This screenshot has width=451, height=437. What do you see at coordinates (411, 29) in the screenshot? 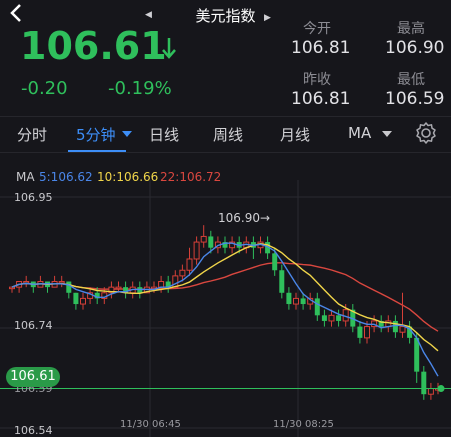
I see `high-label: 最高` at bounding box center [411, 29].